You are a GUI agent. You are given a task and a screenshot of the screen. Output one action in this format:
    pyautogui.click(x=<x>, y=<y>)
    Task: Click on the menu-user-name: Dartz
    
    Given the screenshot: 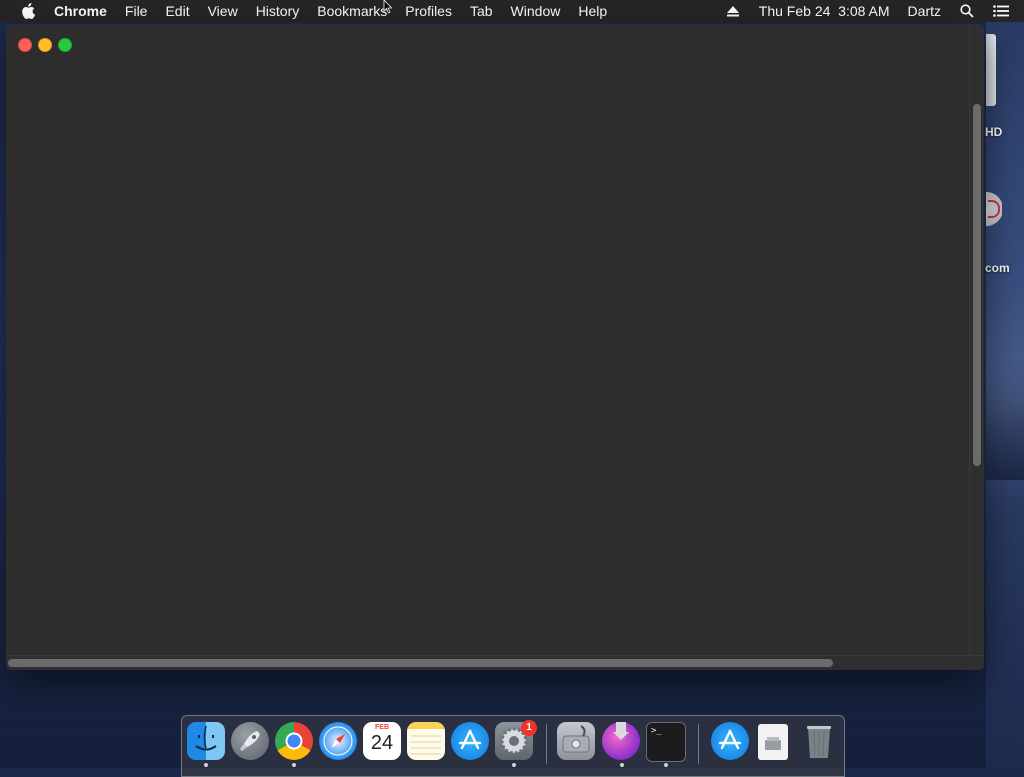 What is the action you would take?
    pyautogui.click(x=924, y=11)
    